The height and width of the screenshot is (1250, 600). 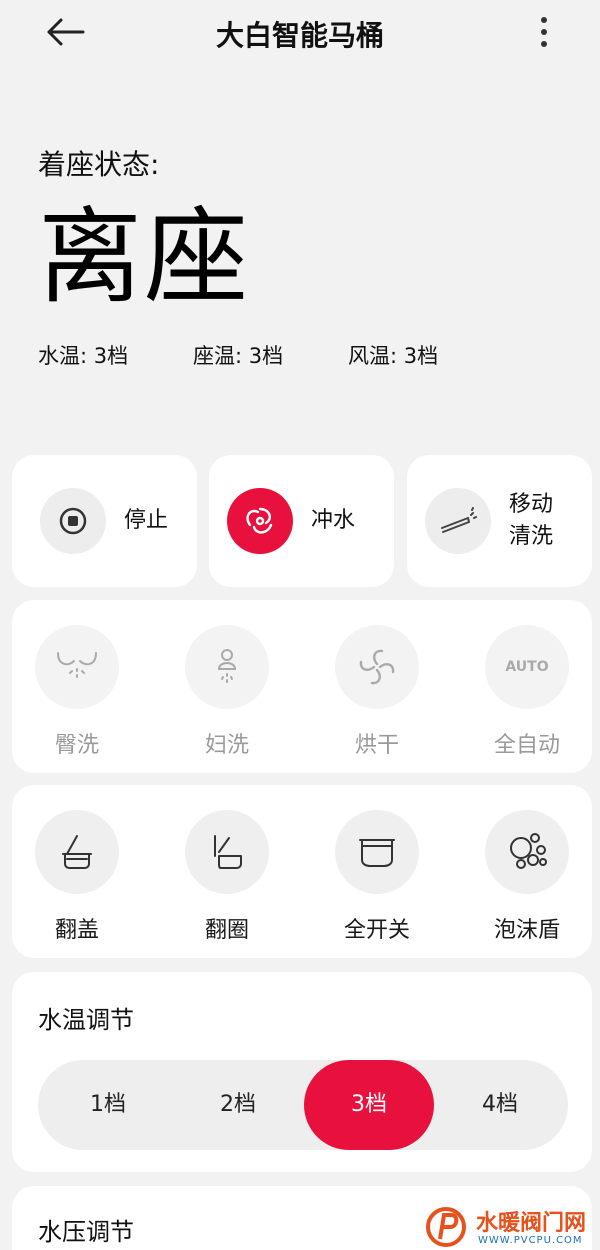 I want to click on hip-wash-label: 臀洗, so click(x=76, y=745).